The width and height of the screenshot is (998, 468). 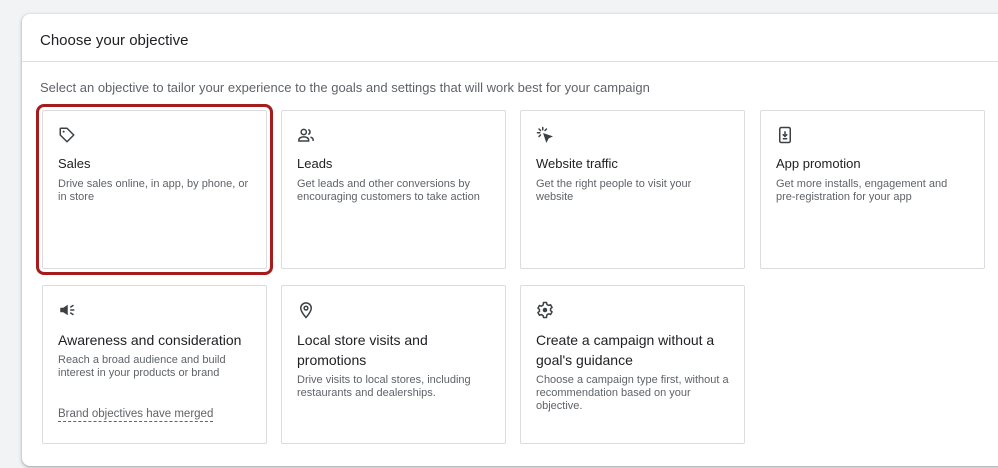 I want to click on card-title: Awareness and consideration, so click(x=150, y=340).